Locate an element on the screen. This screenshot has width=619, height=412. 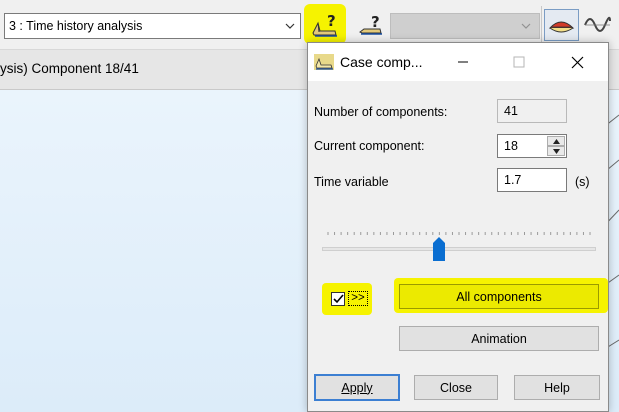
triangle-up-icon is located at coordinates (556, 141).